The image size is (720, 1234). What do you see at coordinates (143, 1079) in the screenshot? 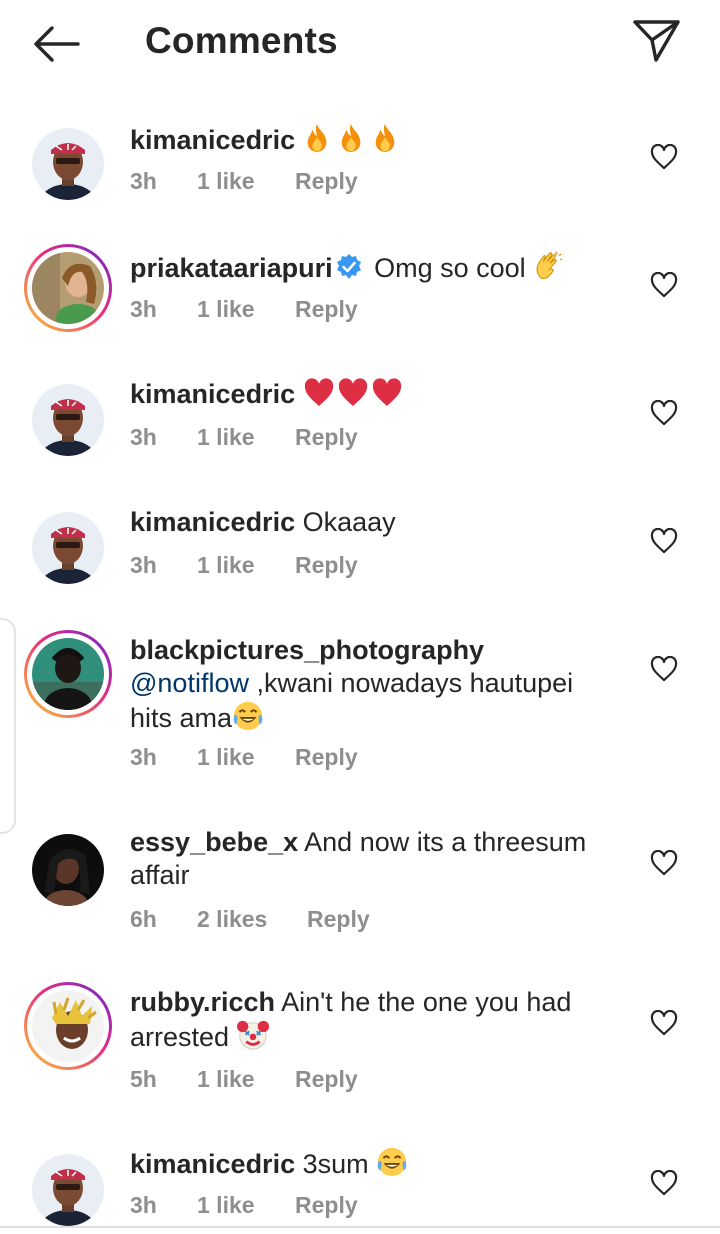
I see `comment-time: 5h` at bounding box center [143, 1079].